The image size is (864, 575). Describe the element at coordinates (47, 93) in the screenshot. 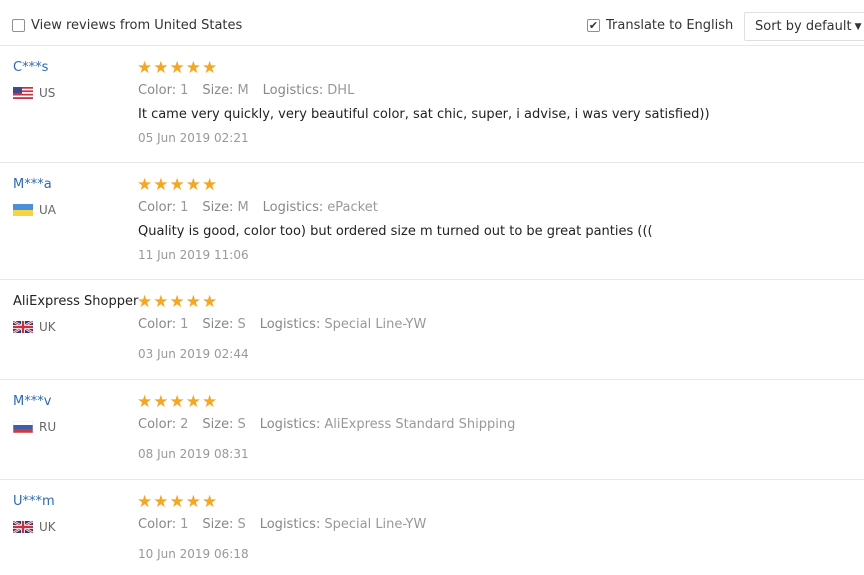

I see `country-code: US` at that location.